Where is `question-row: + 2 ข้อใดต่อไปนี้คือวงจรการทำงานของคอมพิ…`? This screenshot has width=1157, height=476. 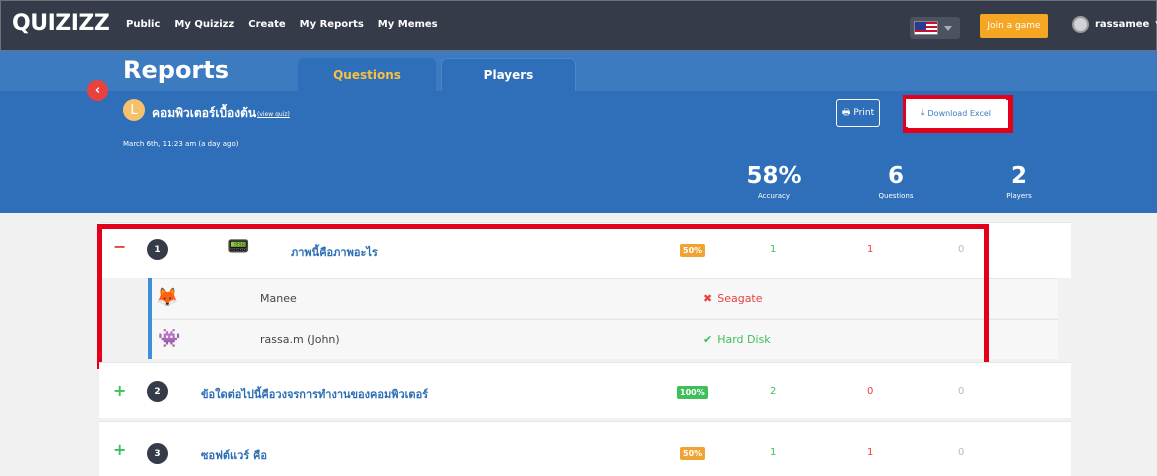
question-row: + 2 ข้อใดต่อไปนี้คือวงจรการทำงานของคอมพิ… is located at coordinates (585, 390).